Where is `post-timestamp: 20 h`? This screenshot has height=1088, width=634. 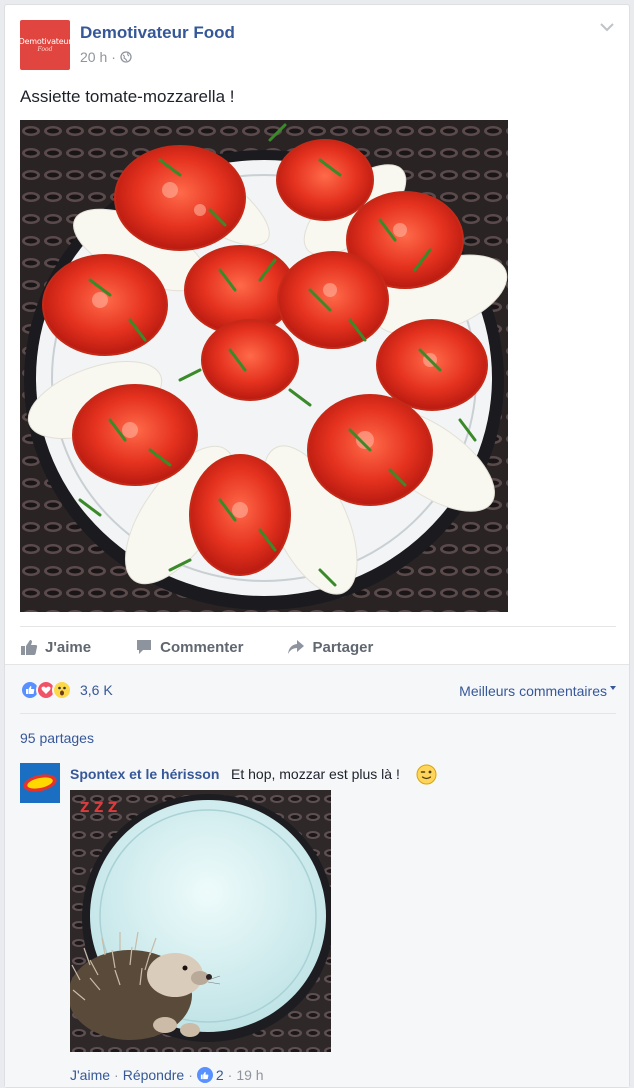
post-timestamp: 20 h is located at coordinates (93, 57).